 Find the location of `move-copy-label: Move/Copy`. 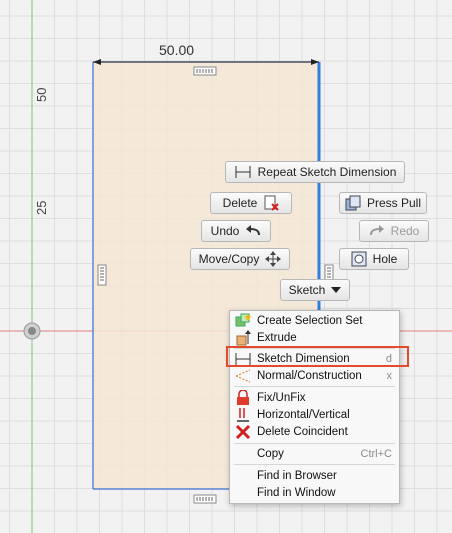

move-copy-label: Move/Copy is located at coordinates (229, 259).